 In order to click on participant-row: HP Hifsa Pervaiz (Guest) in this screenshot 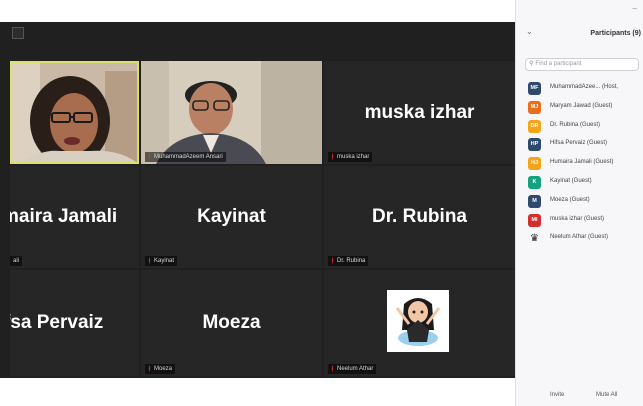, I will do `click(584, 145)`.